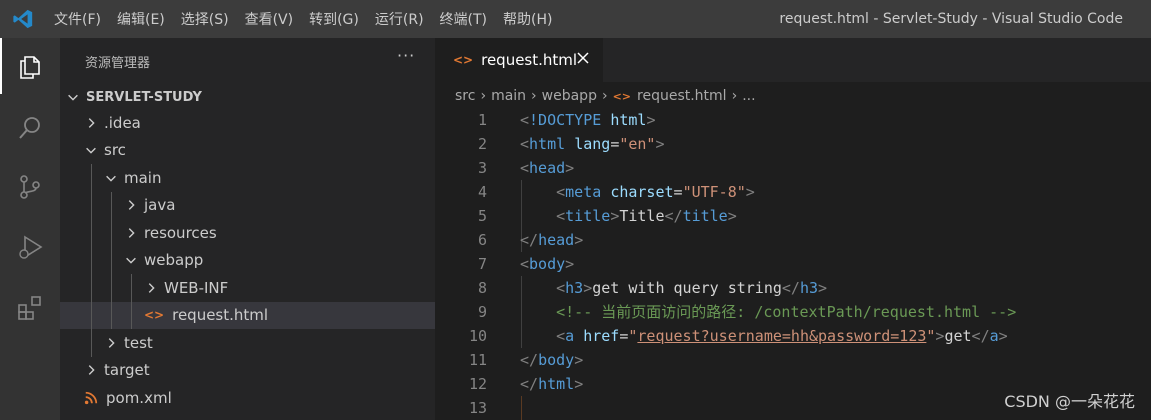  What do you see at coordinates (793, 360) in the screenshot?
I see `code-line: 11 </body>` at bounding box center [793, 360].